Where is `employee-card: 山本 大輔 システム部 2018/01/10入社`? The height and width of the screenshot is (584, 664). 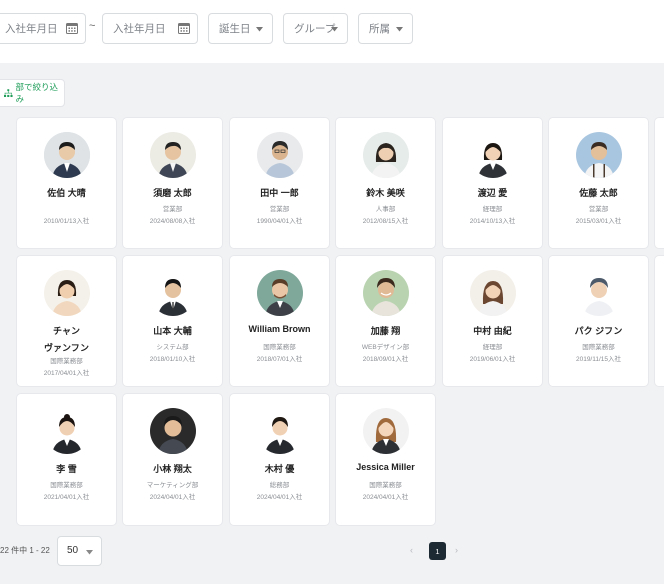
employee-card: 山本 大輔 システム部 2018/01/10入社 is located at coordinates (172, 321).